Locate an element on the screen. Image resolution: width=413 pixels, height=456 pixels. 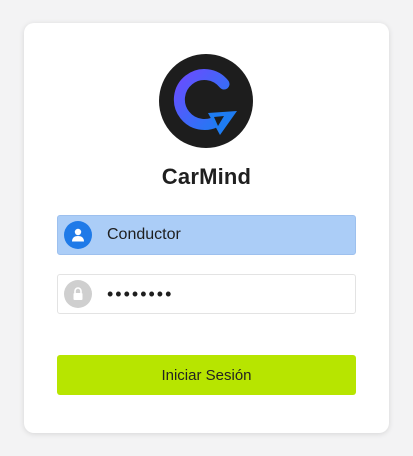
password-input is located at coordinates (231, 294).